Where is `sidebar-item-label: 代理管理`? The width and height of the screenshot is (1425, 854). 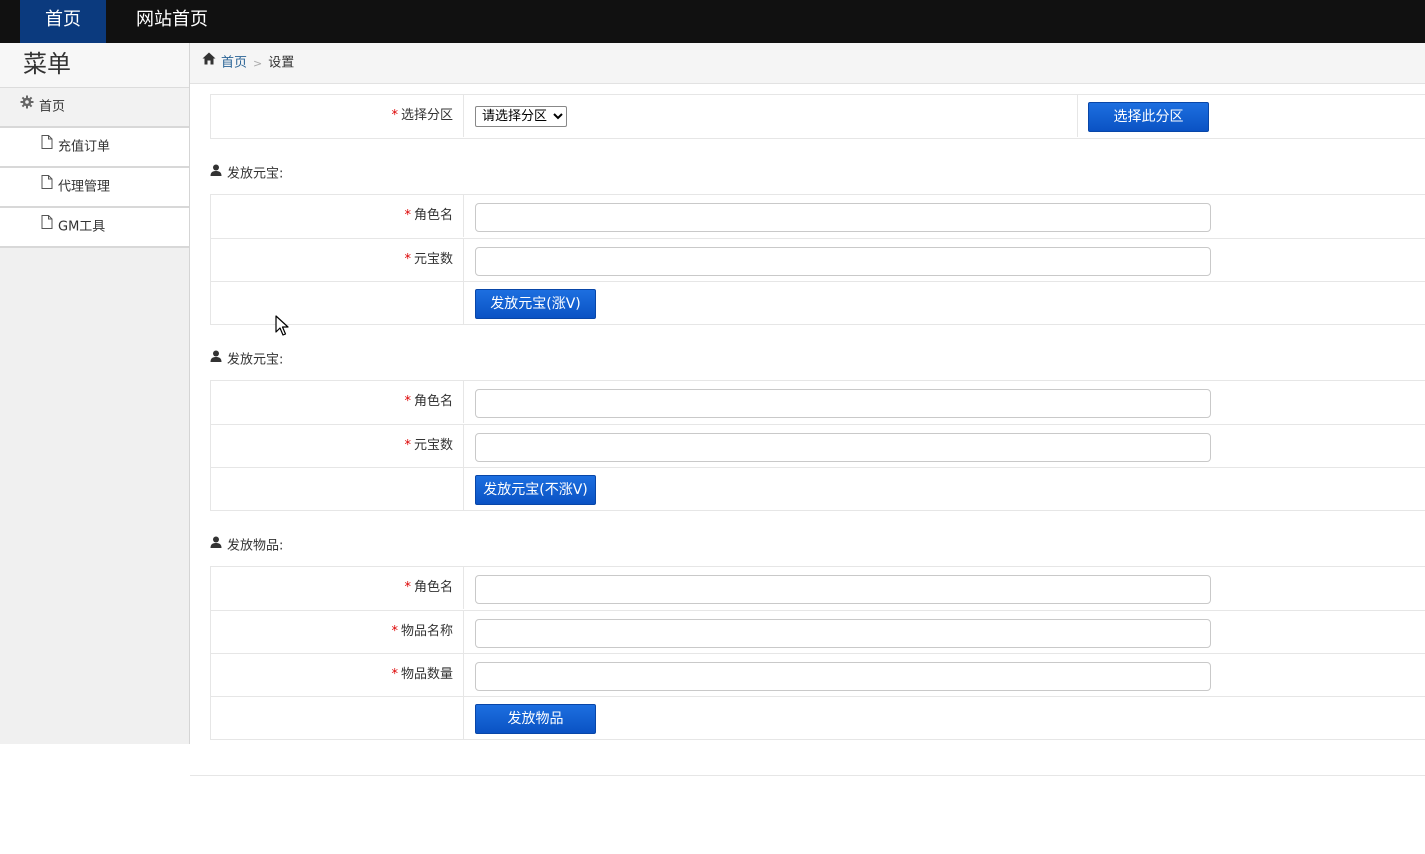
sidebar-item-label: 代理管理 is located at coordinates (84, 187).